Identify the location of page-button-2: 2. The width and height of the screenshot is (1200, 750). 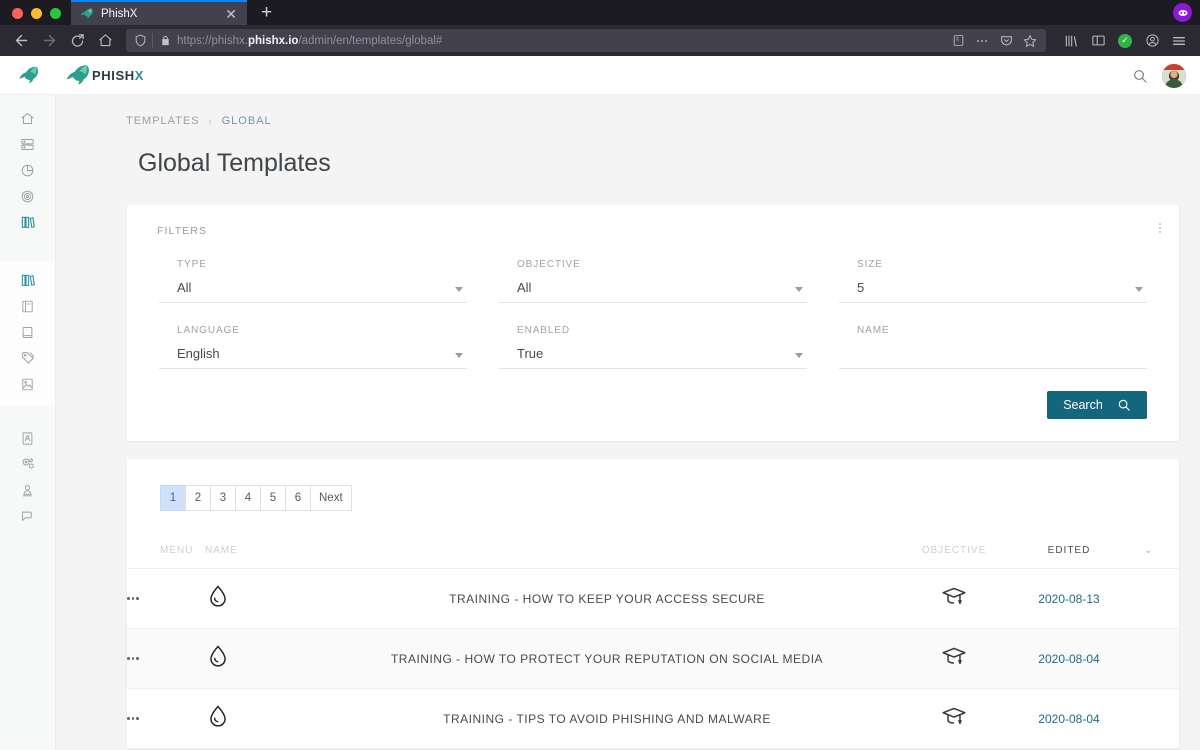
(198, 498).